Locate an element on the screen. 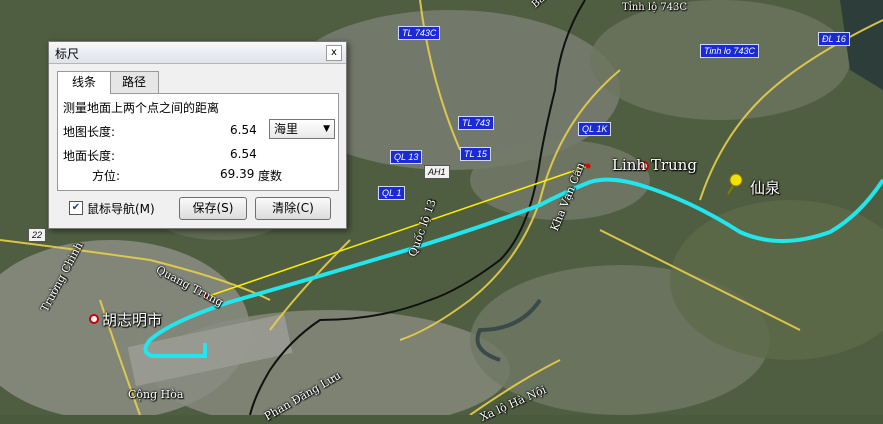 The width and height of the screenshot is (883, 424). ground-length-value: 6.54 is located at coordinates (243, 154).